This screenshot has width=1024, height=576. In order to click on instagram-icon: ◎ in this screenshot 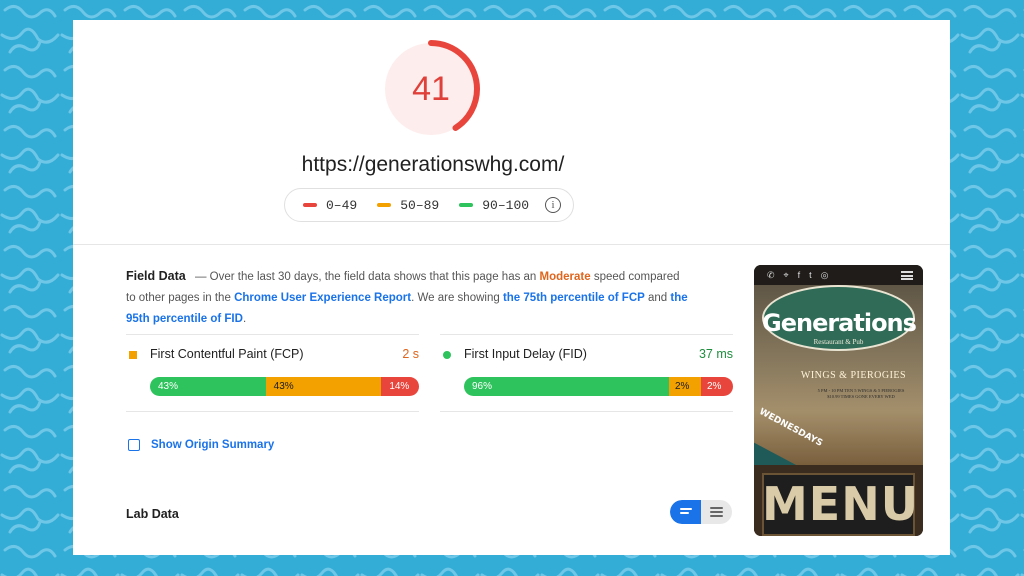, I will do `click(824, 274)`.